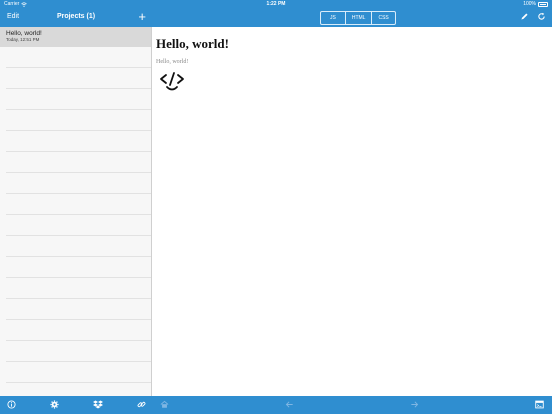 This screenshot has width=552, height=414. Describe the element at coordinates (24, 33) in the screenshot. I see `project-title: Hello, world!` at that location.